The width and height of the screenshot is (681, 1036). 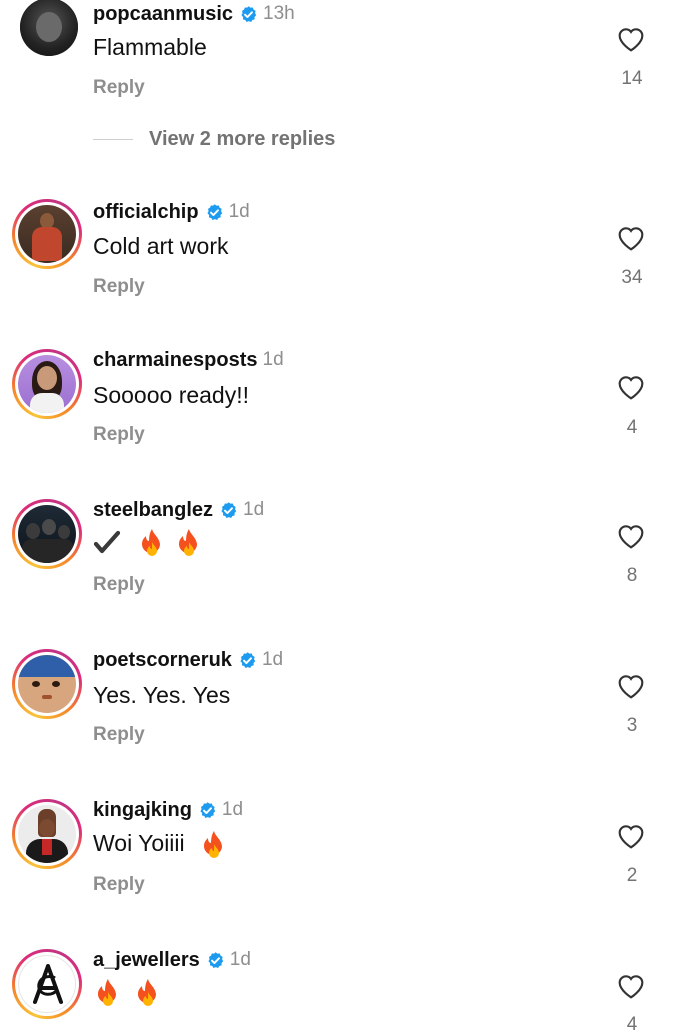 I want to click on comment-header: kingajking 1d, so click(x=168, y=810).